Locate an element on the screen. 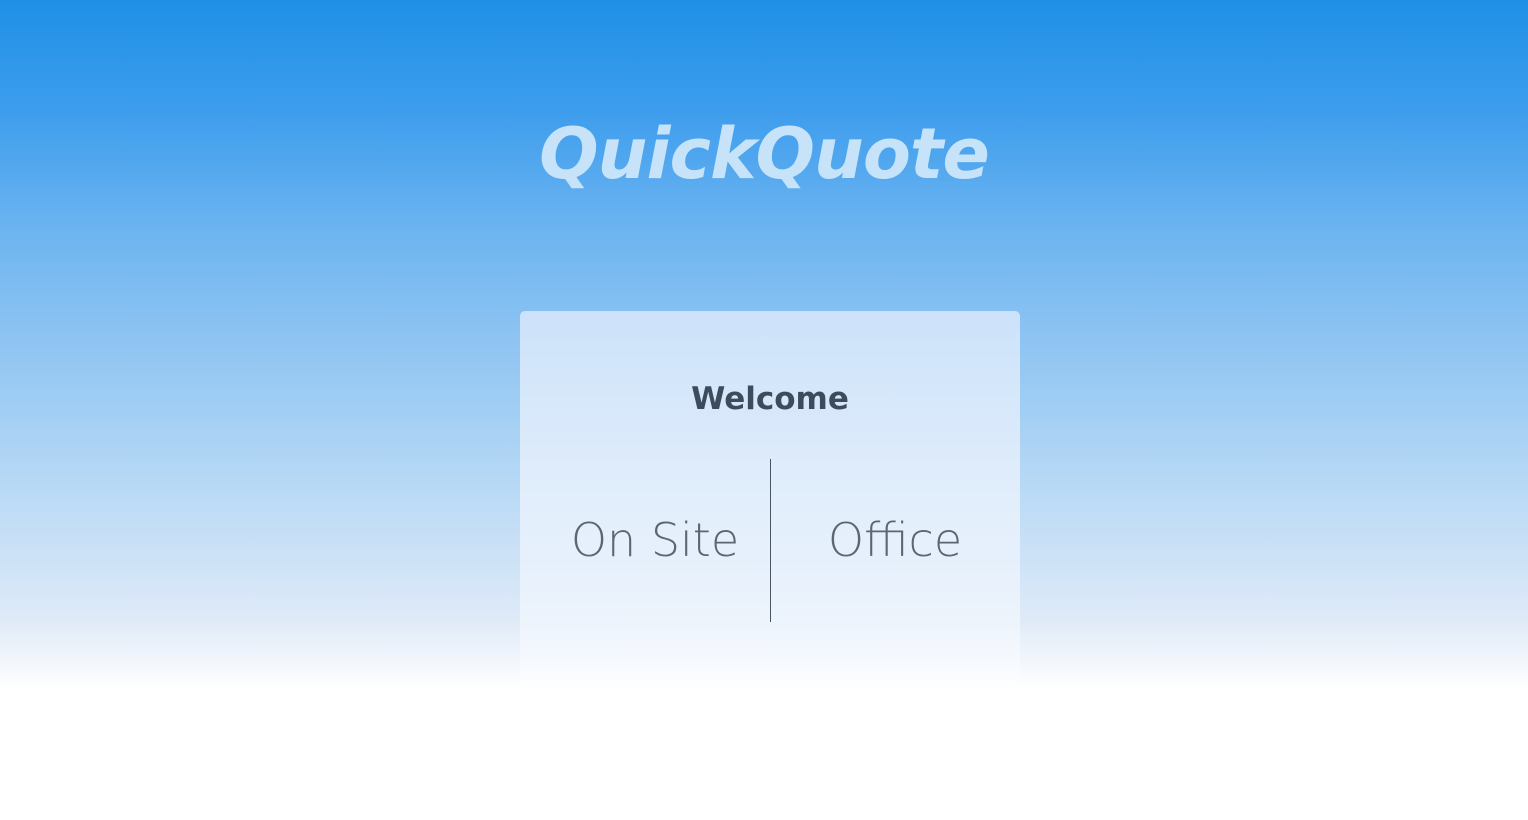 The image size is (1528, 820). app-logo-text: QuickQuote is located at coordinates (764, 154).